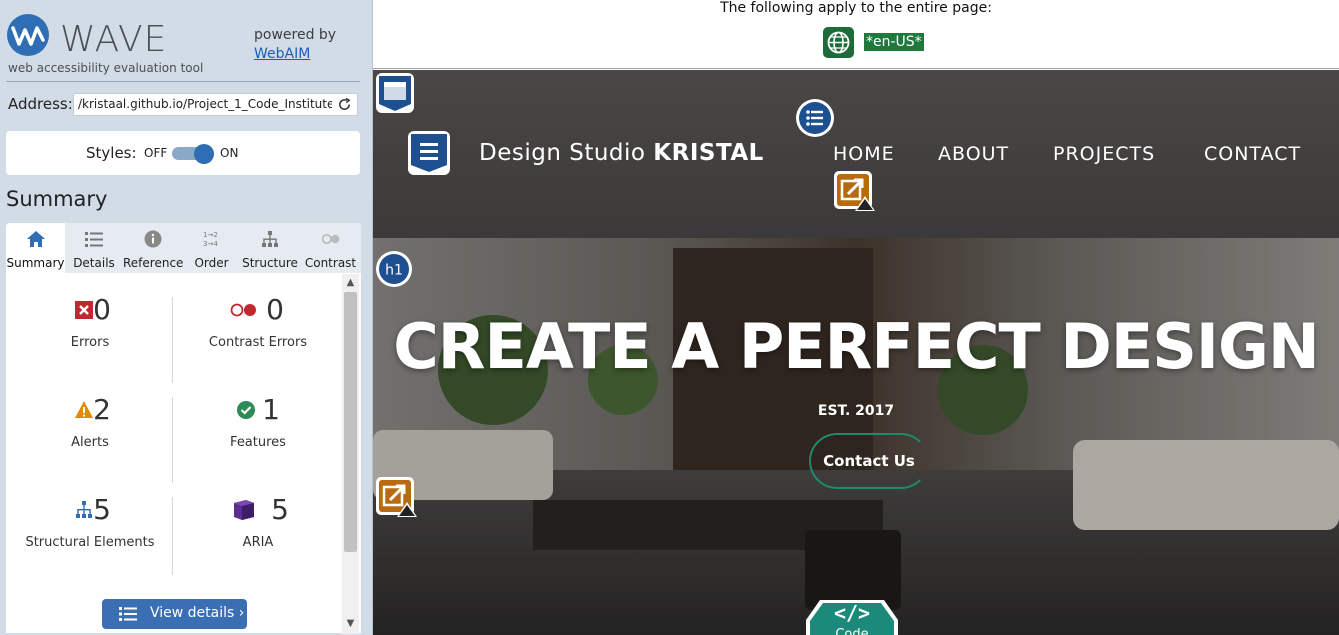 The height and width of the screenshot is (635, 1339). What do you see at coordinates (94, 263) in the screenshot?
I see `tab-label: Details` at bounding box center [94, 263].